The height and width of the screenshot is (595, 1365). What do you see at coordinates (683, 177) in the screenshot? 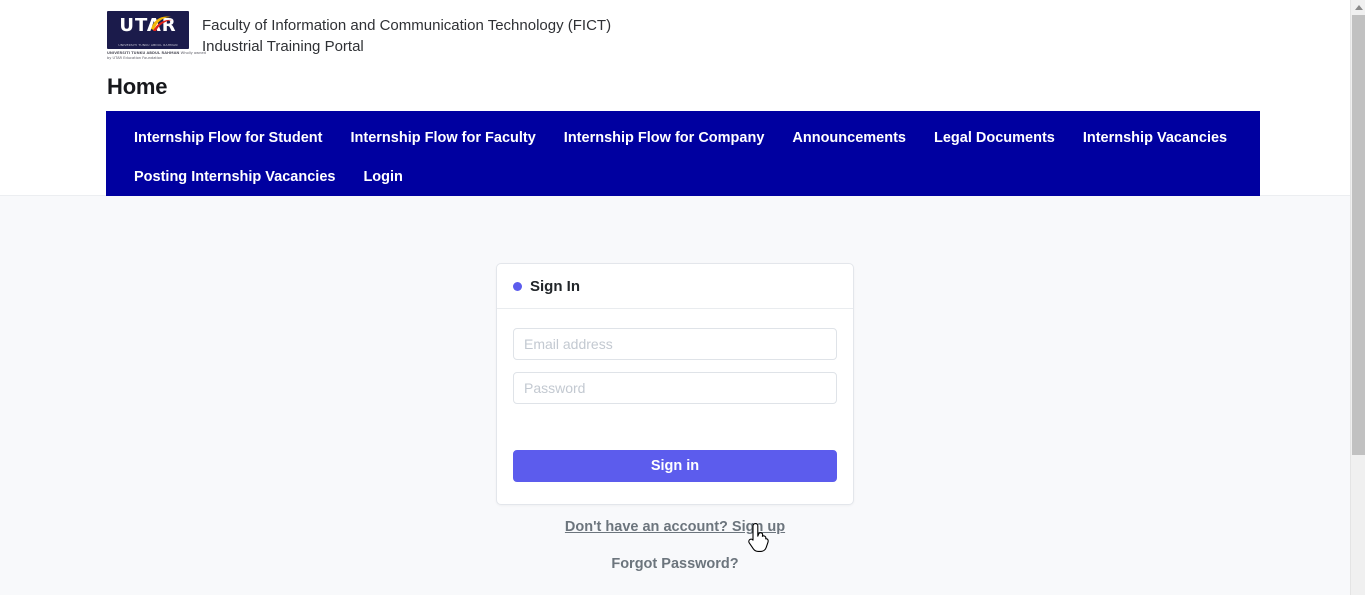
I see `navbar-row-second: Posting Internship Vacancies Login` at bounding box center [683, 177].